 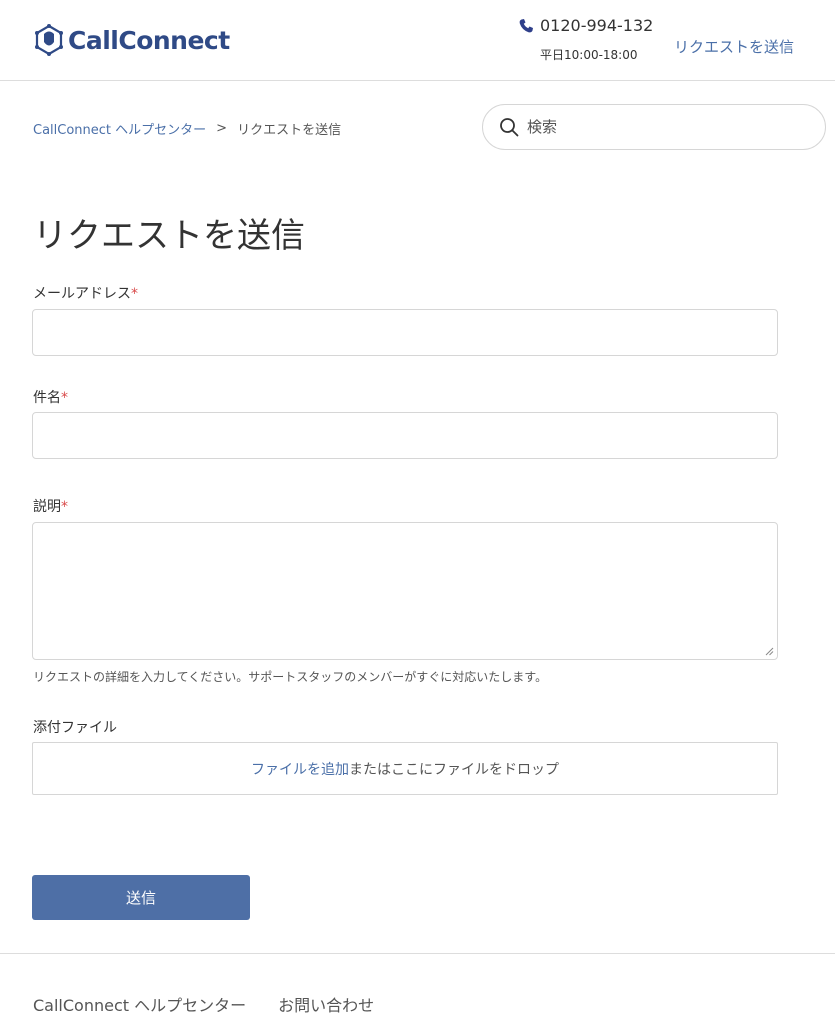 What do you see at coordinates (47, 507) in the screenshot?
I see `description-label-text: 説明` at bounding box center [47, 507].